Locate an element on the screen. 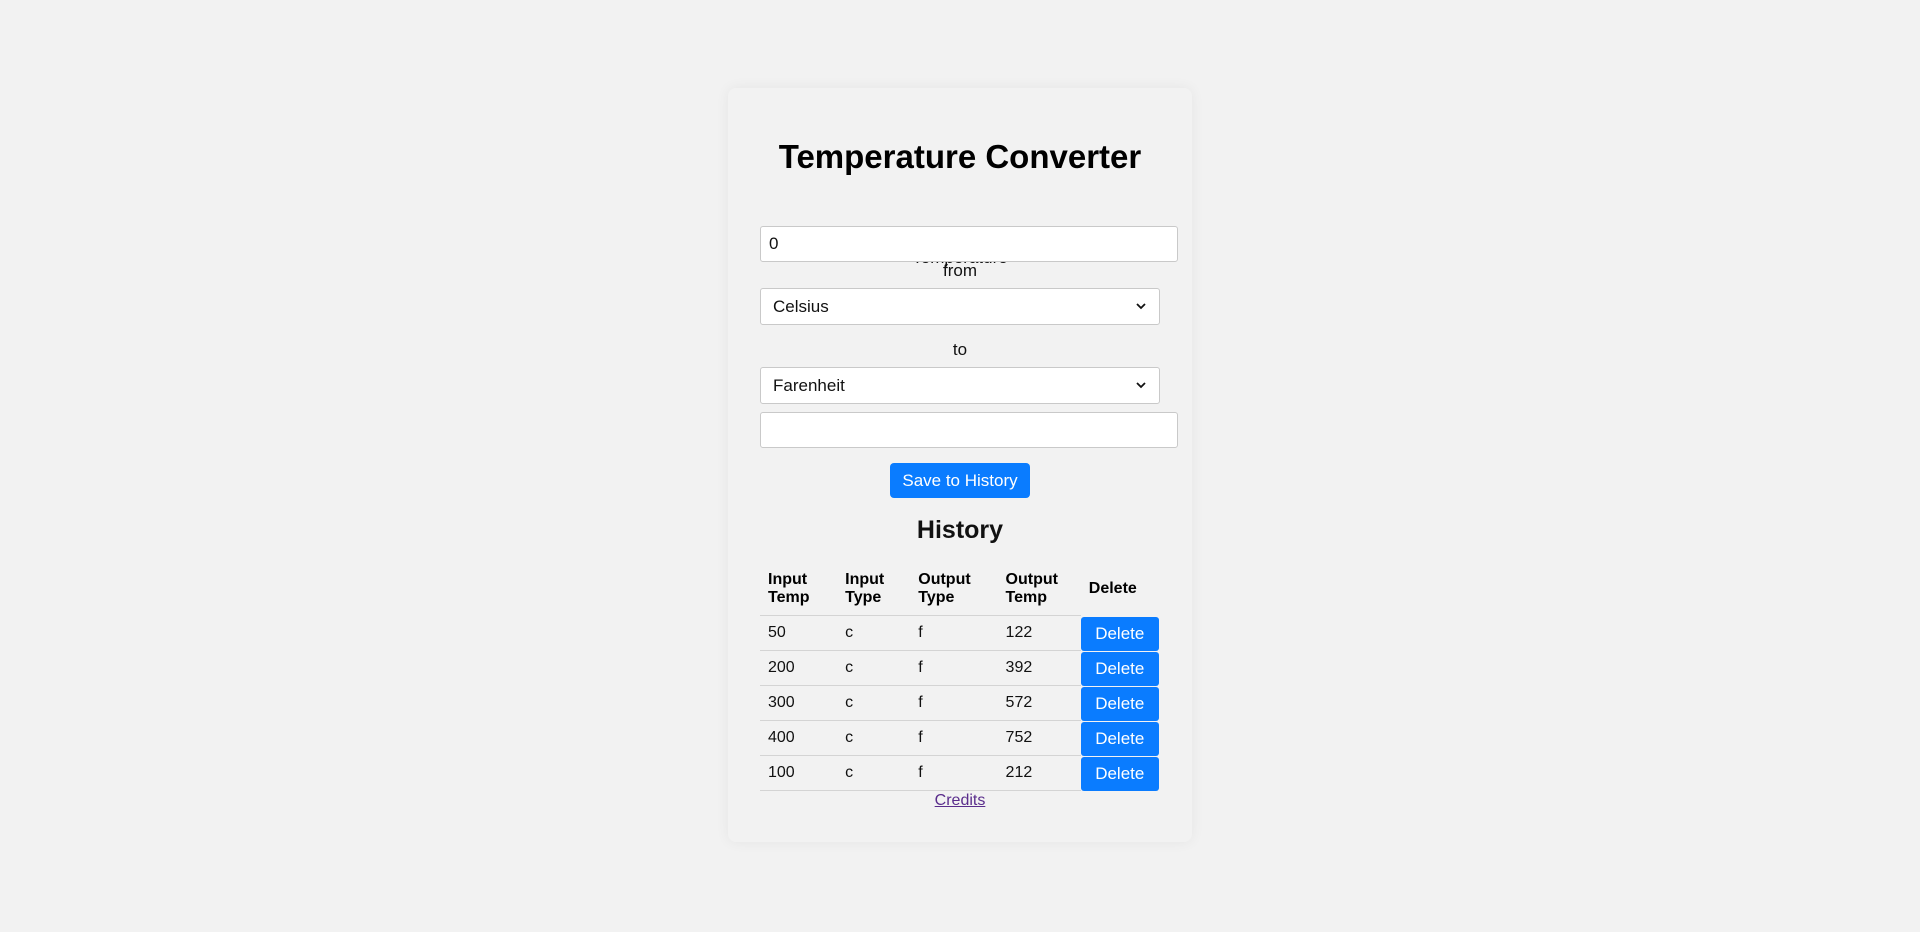 Image resolution: width=1920 pixels, height=932 pixels. cell-output-temp: 212 is located at coordinates (1039, 773).